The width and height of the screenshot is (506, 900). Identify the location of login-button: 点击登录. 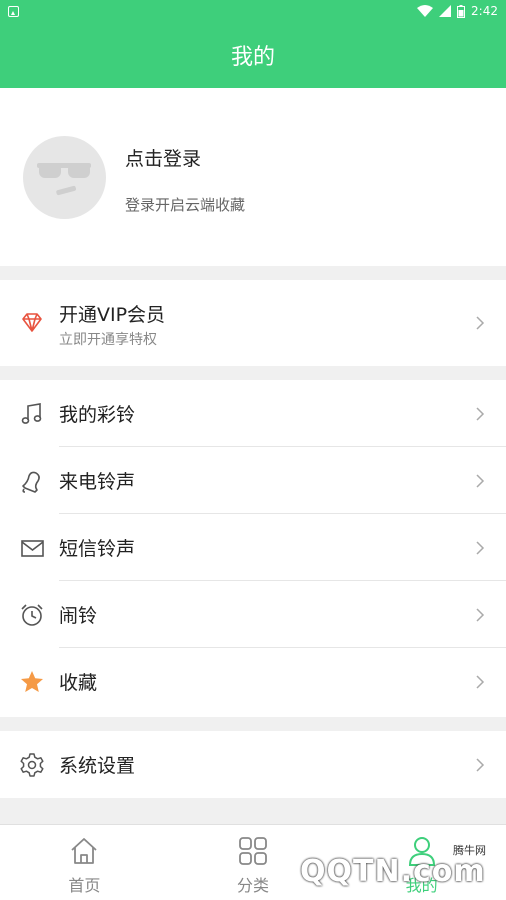
(163, 157).